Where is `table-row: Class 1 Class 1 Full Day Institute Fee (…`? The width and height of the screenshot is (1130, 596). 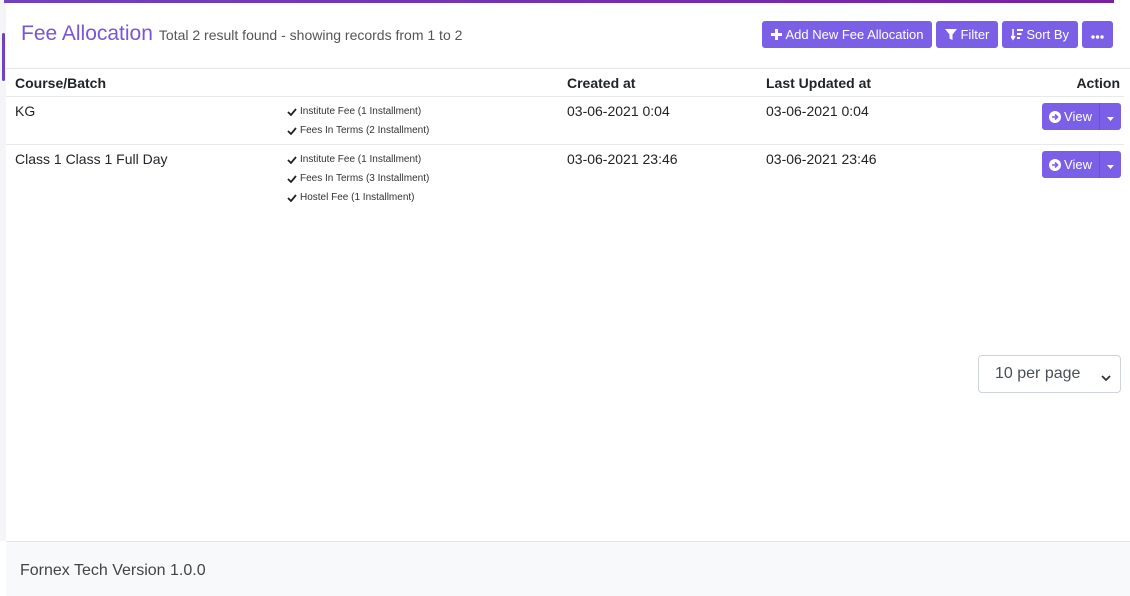
table-row: Class 1 Class 1 Full Day Institute Fee (… is located at coordinates (565, 178).